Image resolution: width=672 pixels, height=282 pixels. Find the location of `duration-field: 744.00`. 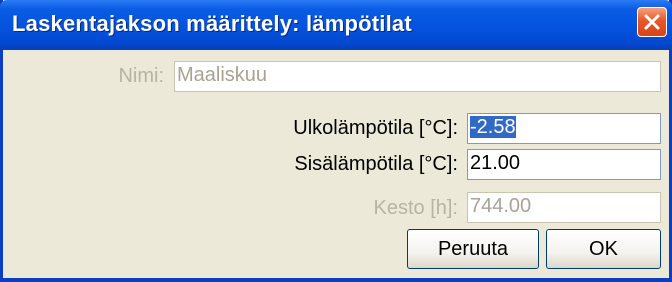

duration-field: 744.00 is located at coordinates (564, 207).